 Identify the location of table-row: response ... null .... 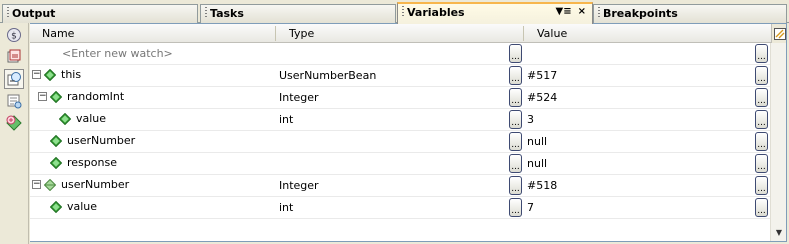
(400, 164).